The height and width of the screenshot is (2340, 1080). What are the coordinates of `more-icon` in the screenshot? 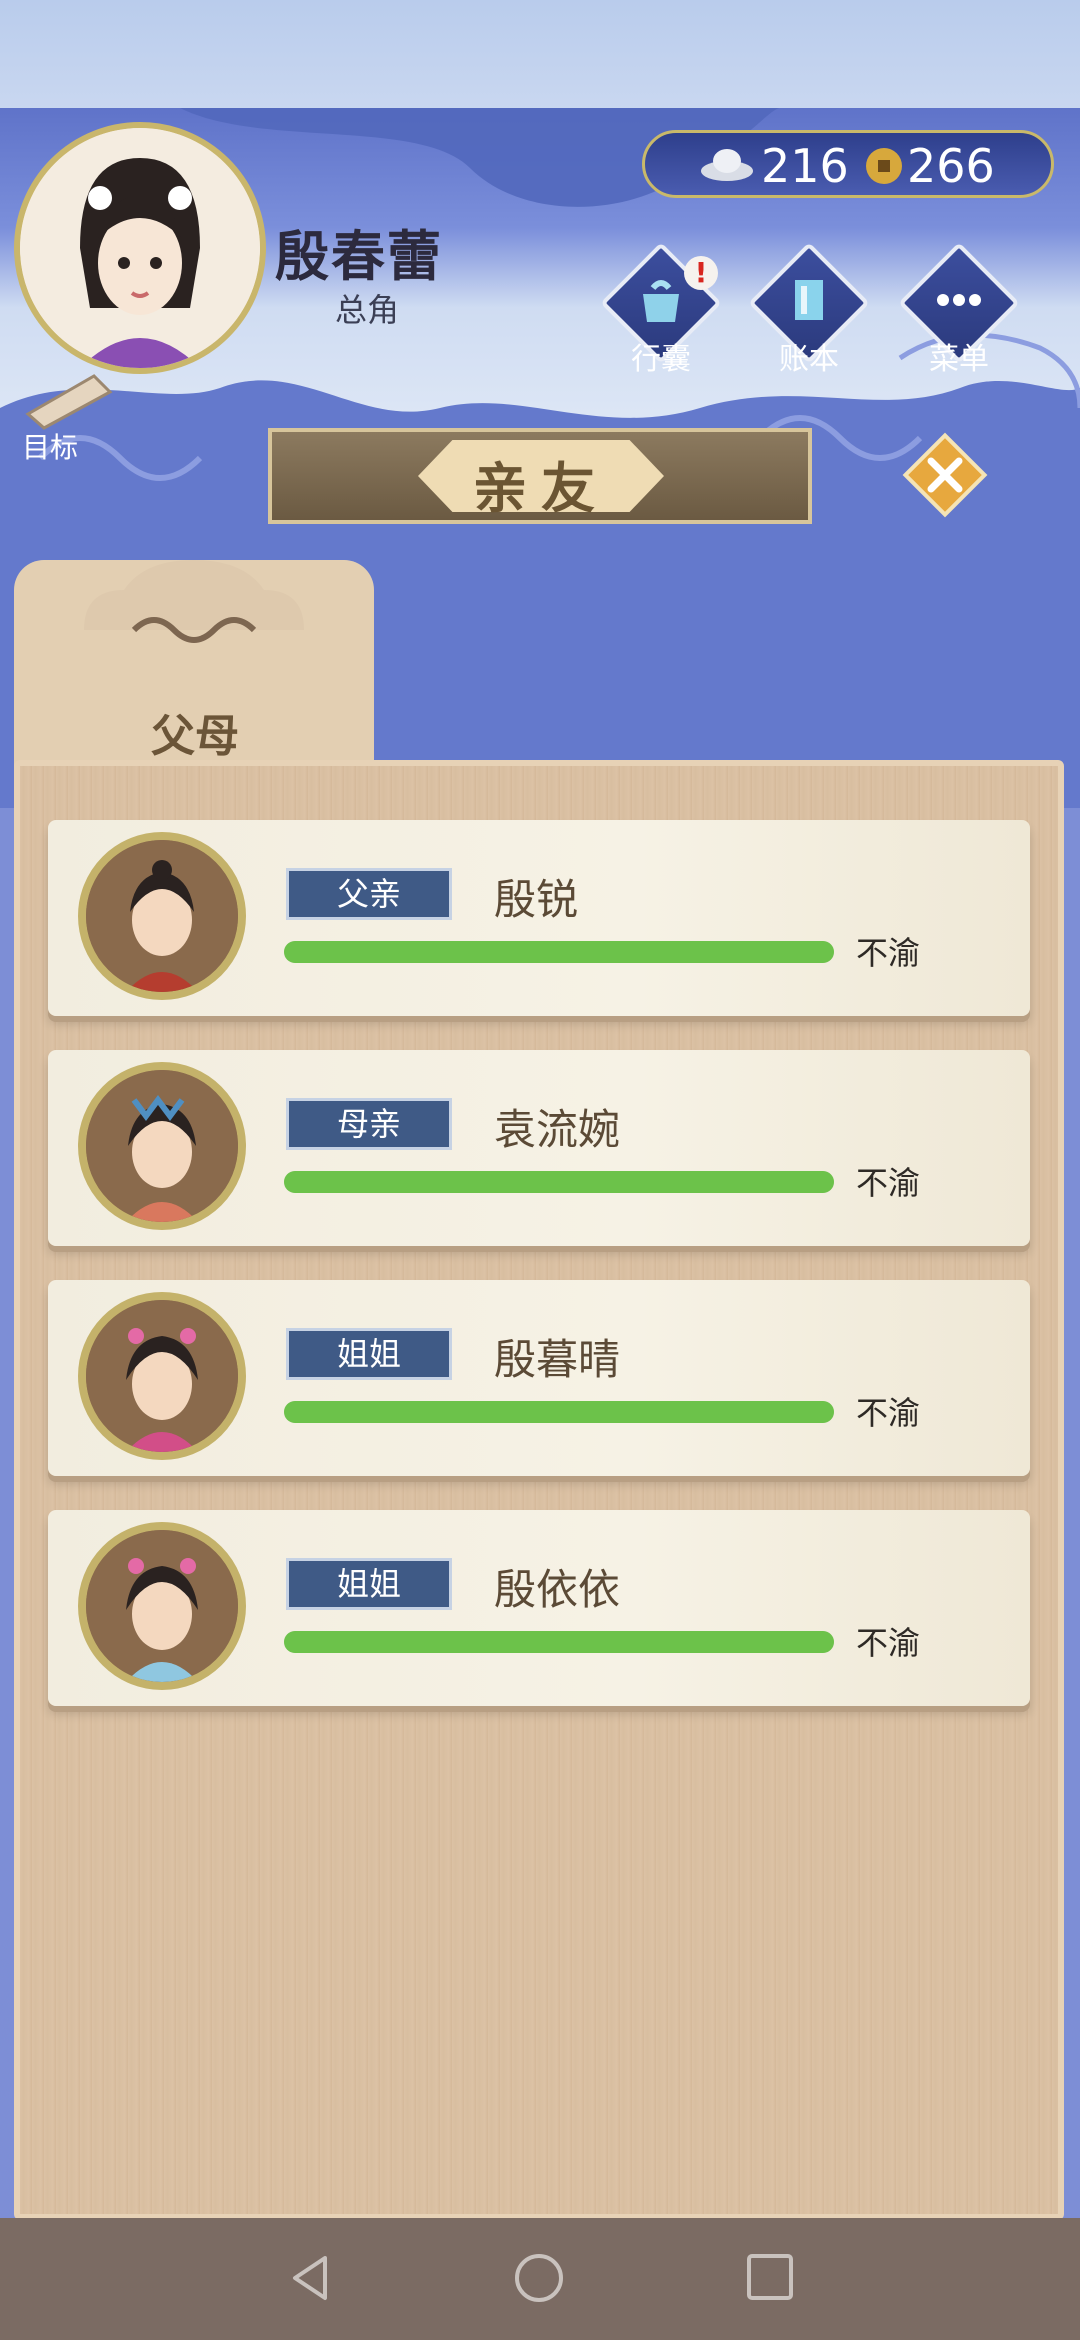 It's located at (959, 300).